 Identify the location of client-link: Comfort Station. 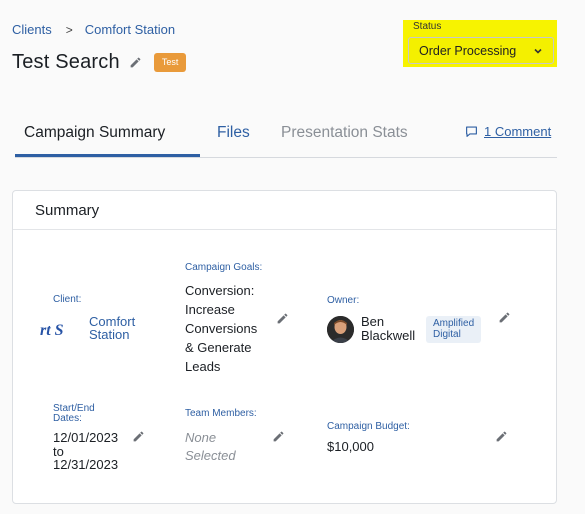
(119, 328).